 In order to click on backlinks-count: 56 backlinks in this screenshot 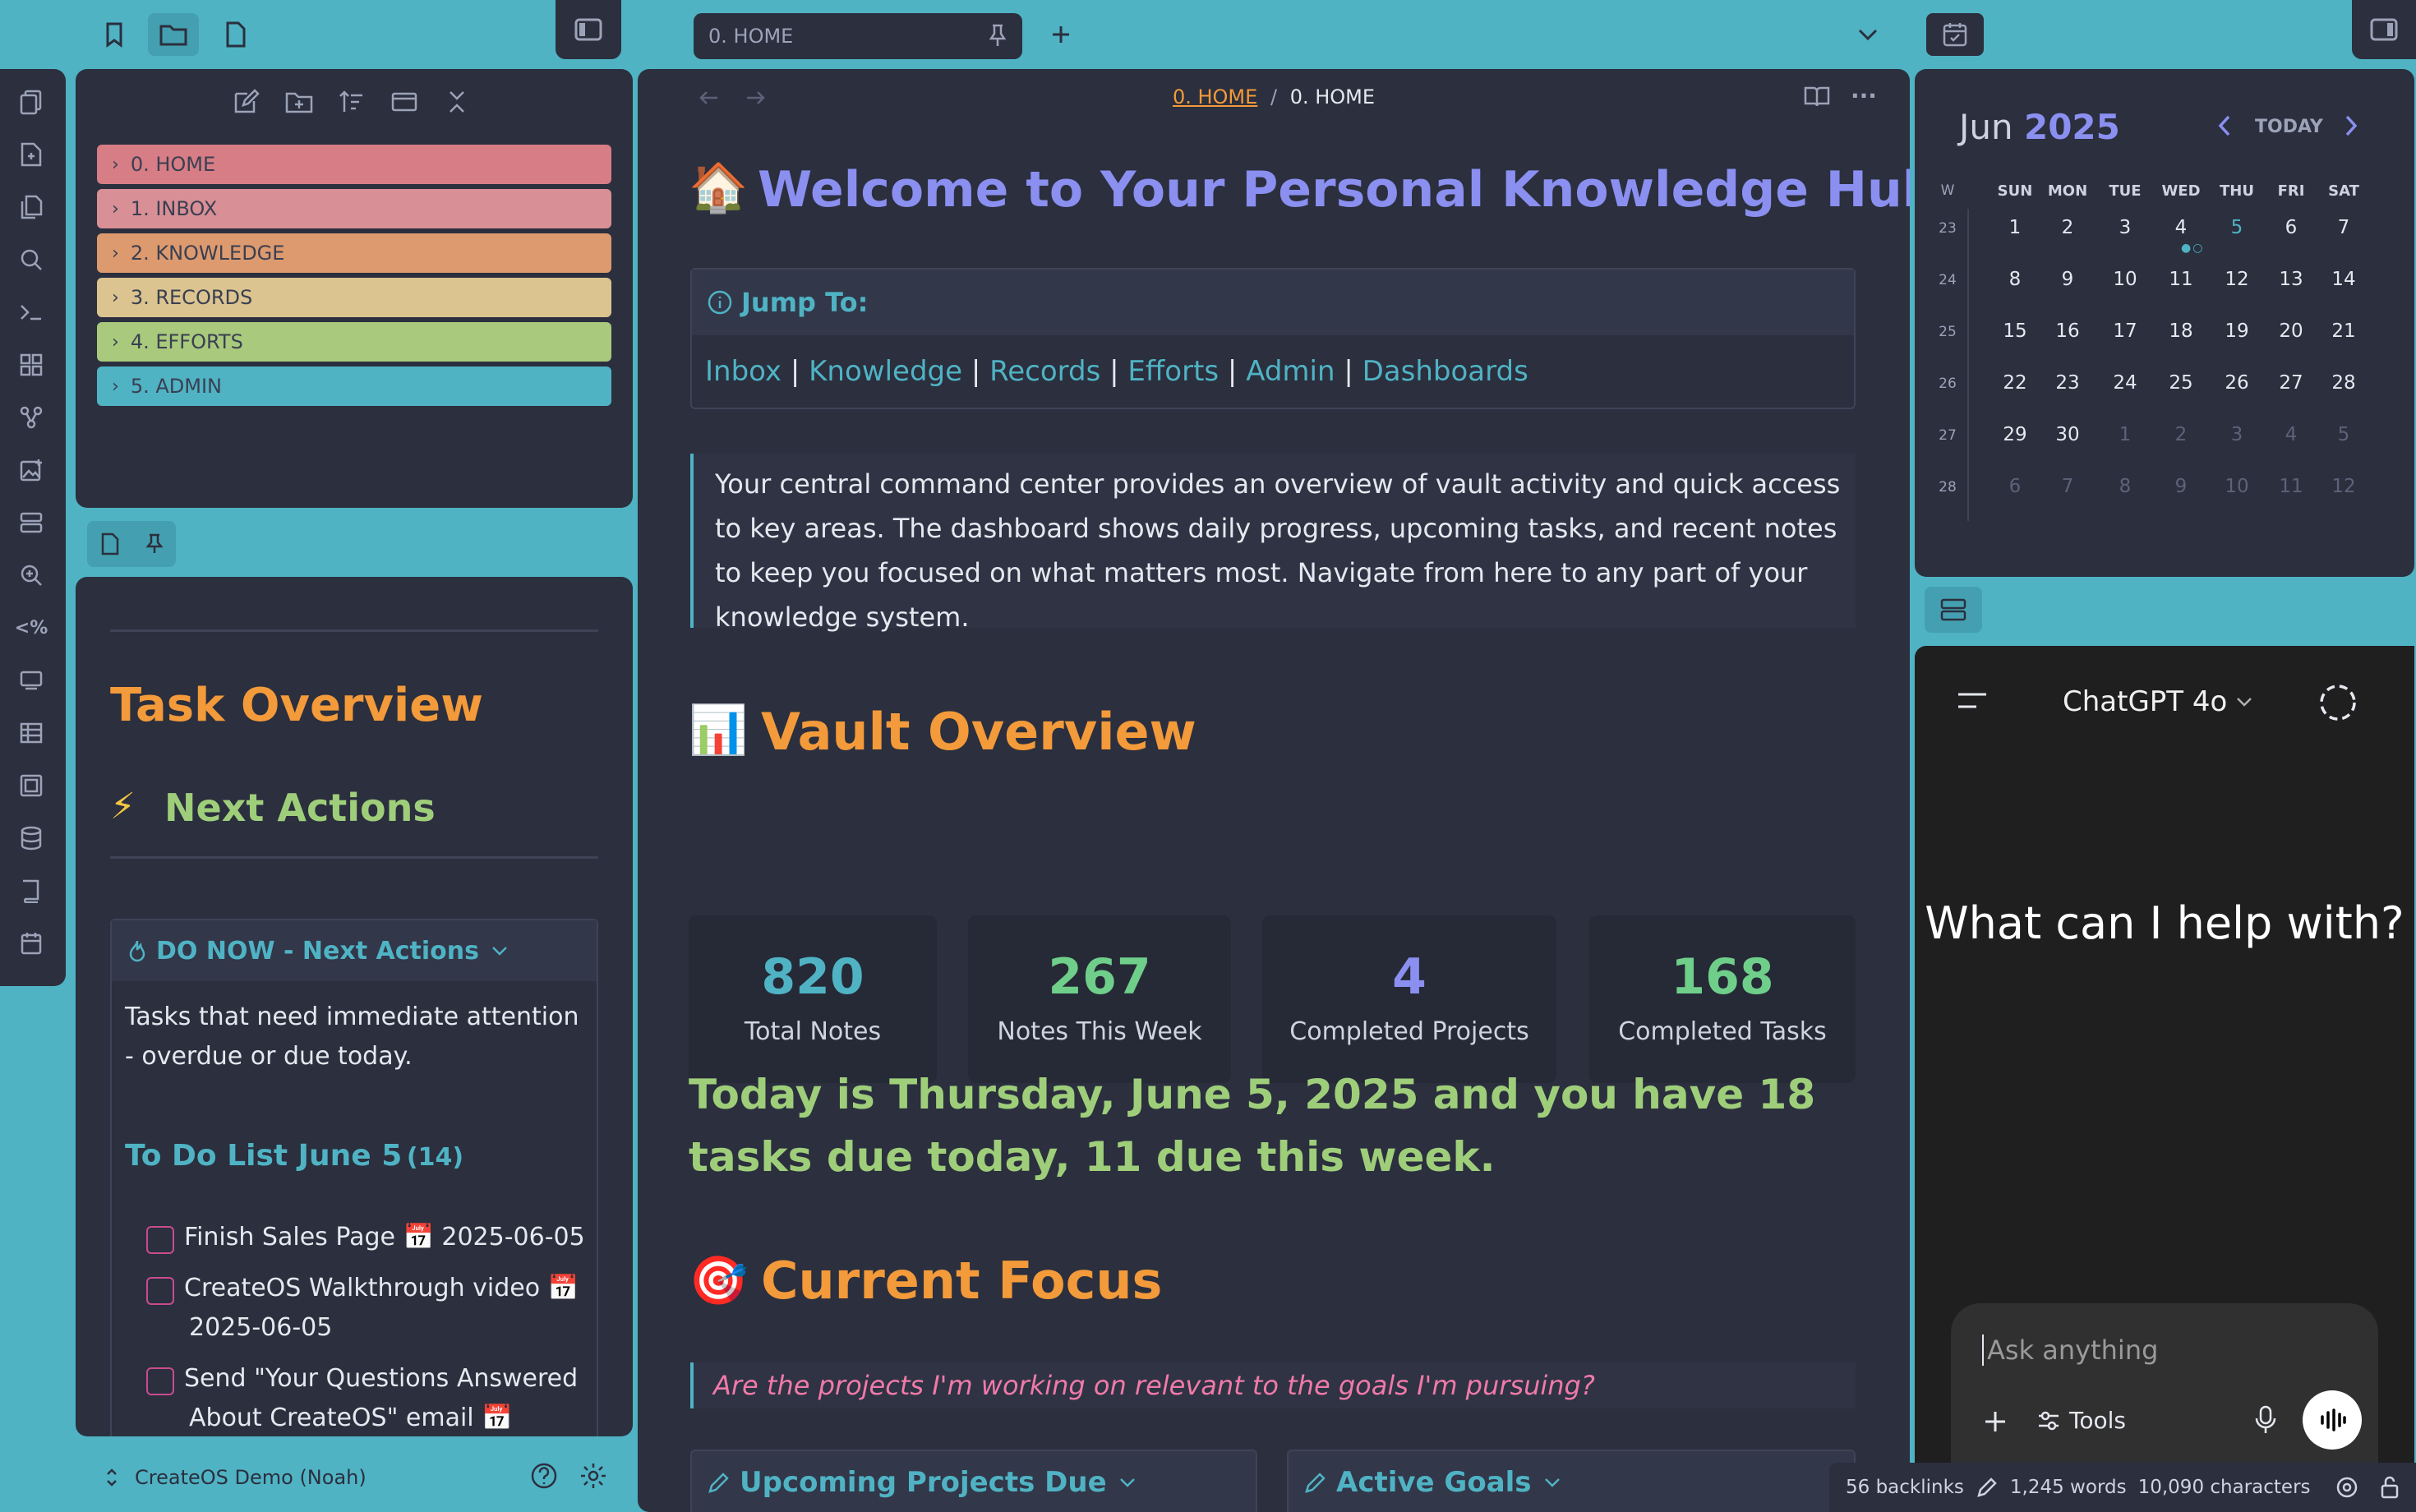, I will do `click(1905, 1487)`.